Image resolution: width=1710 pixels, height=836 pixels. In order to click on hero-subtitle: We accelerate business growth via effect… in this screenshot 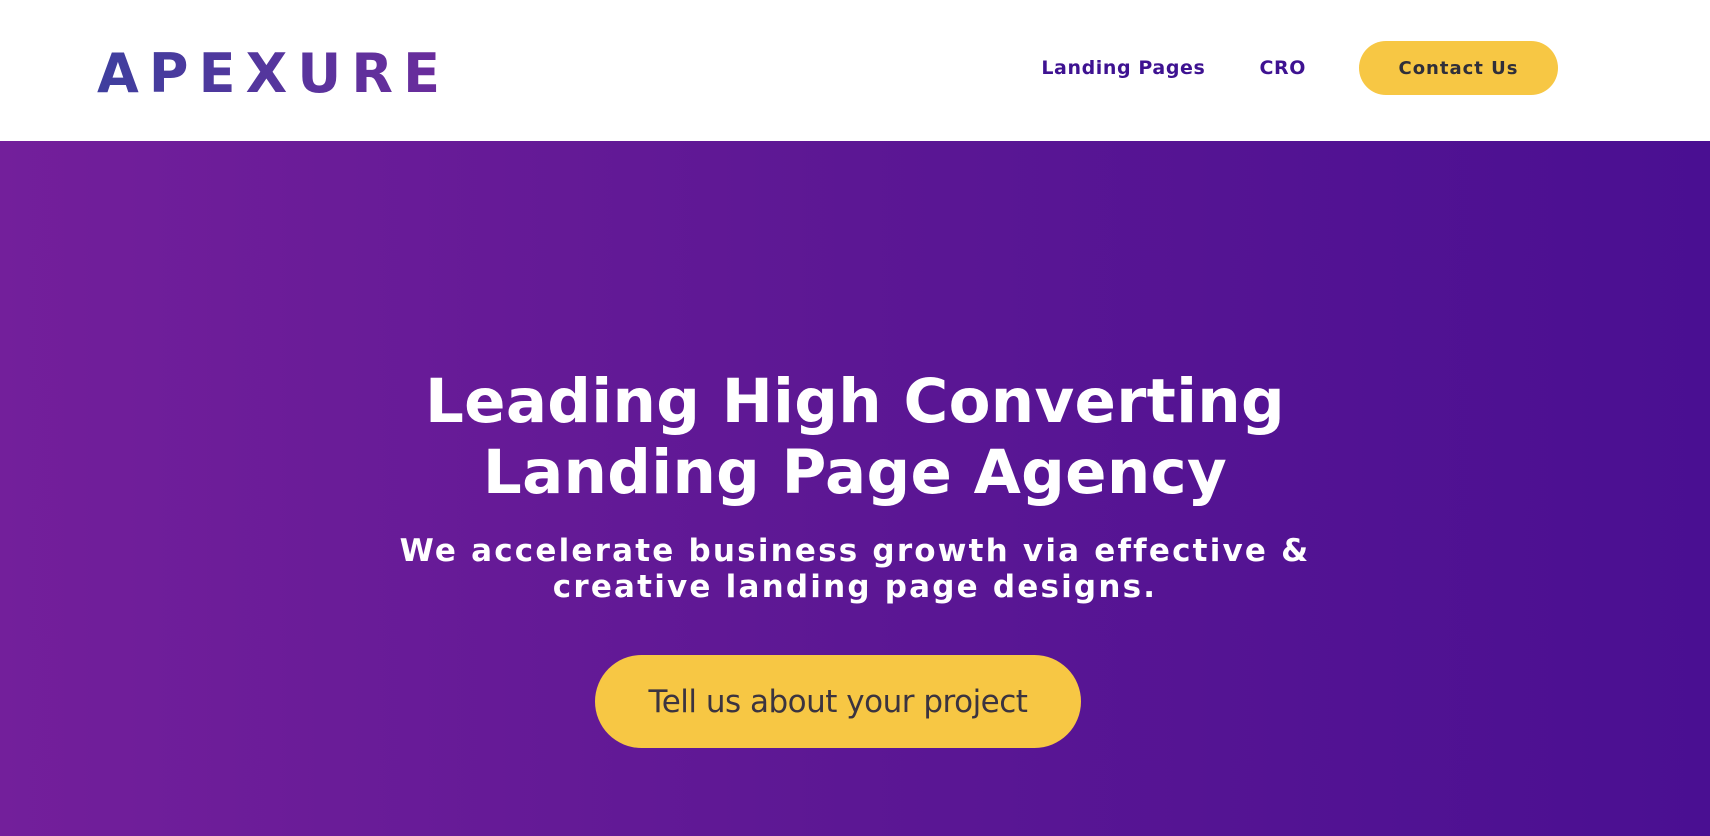, I will do `click(855, 569)`.